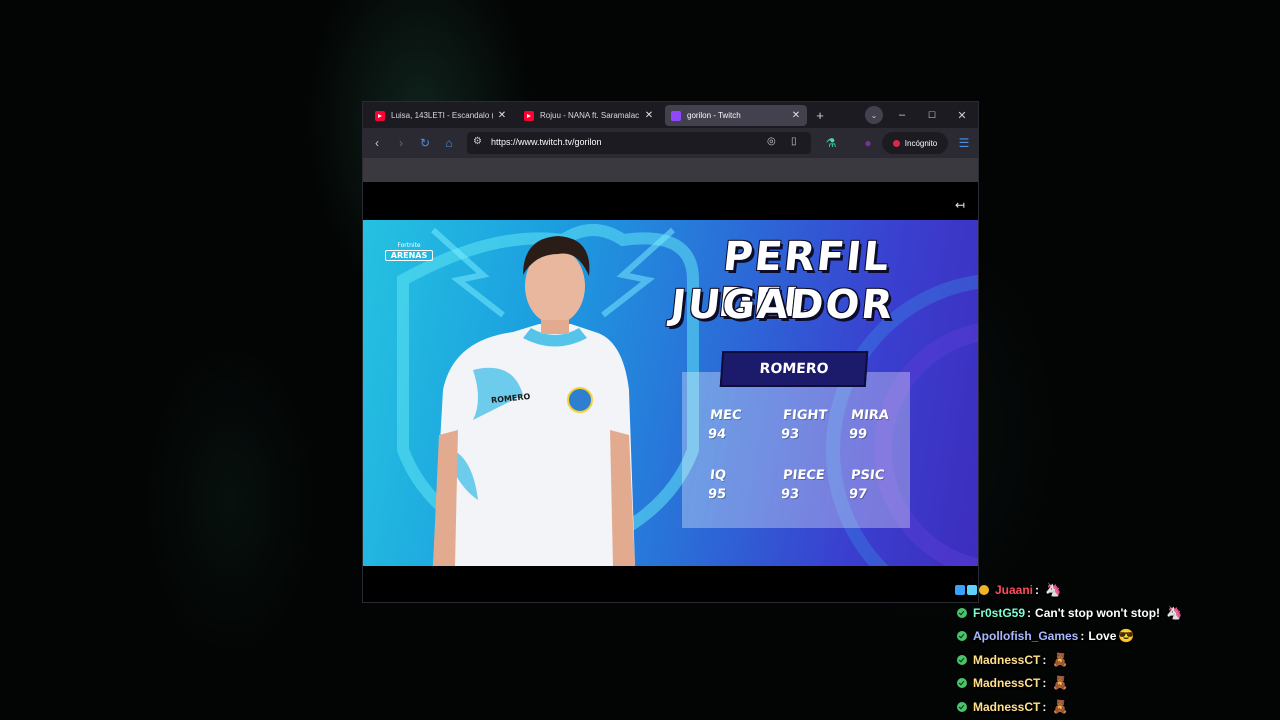 The image size is (1280, 720). I want to click on chat-username: Fr0stG59, so click(999, 613).